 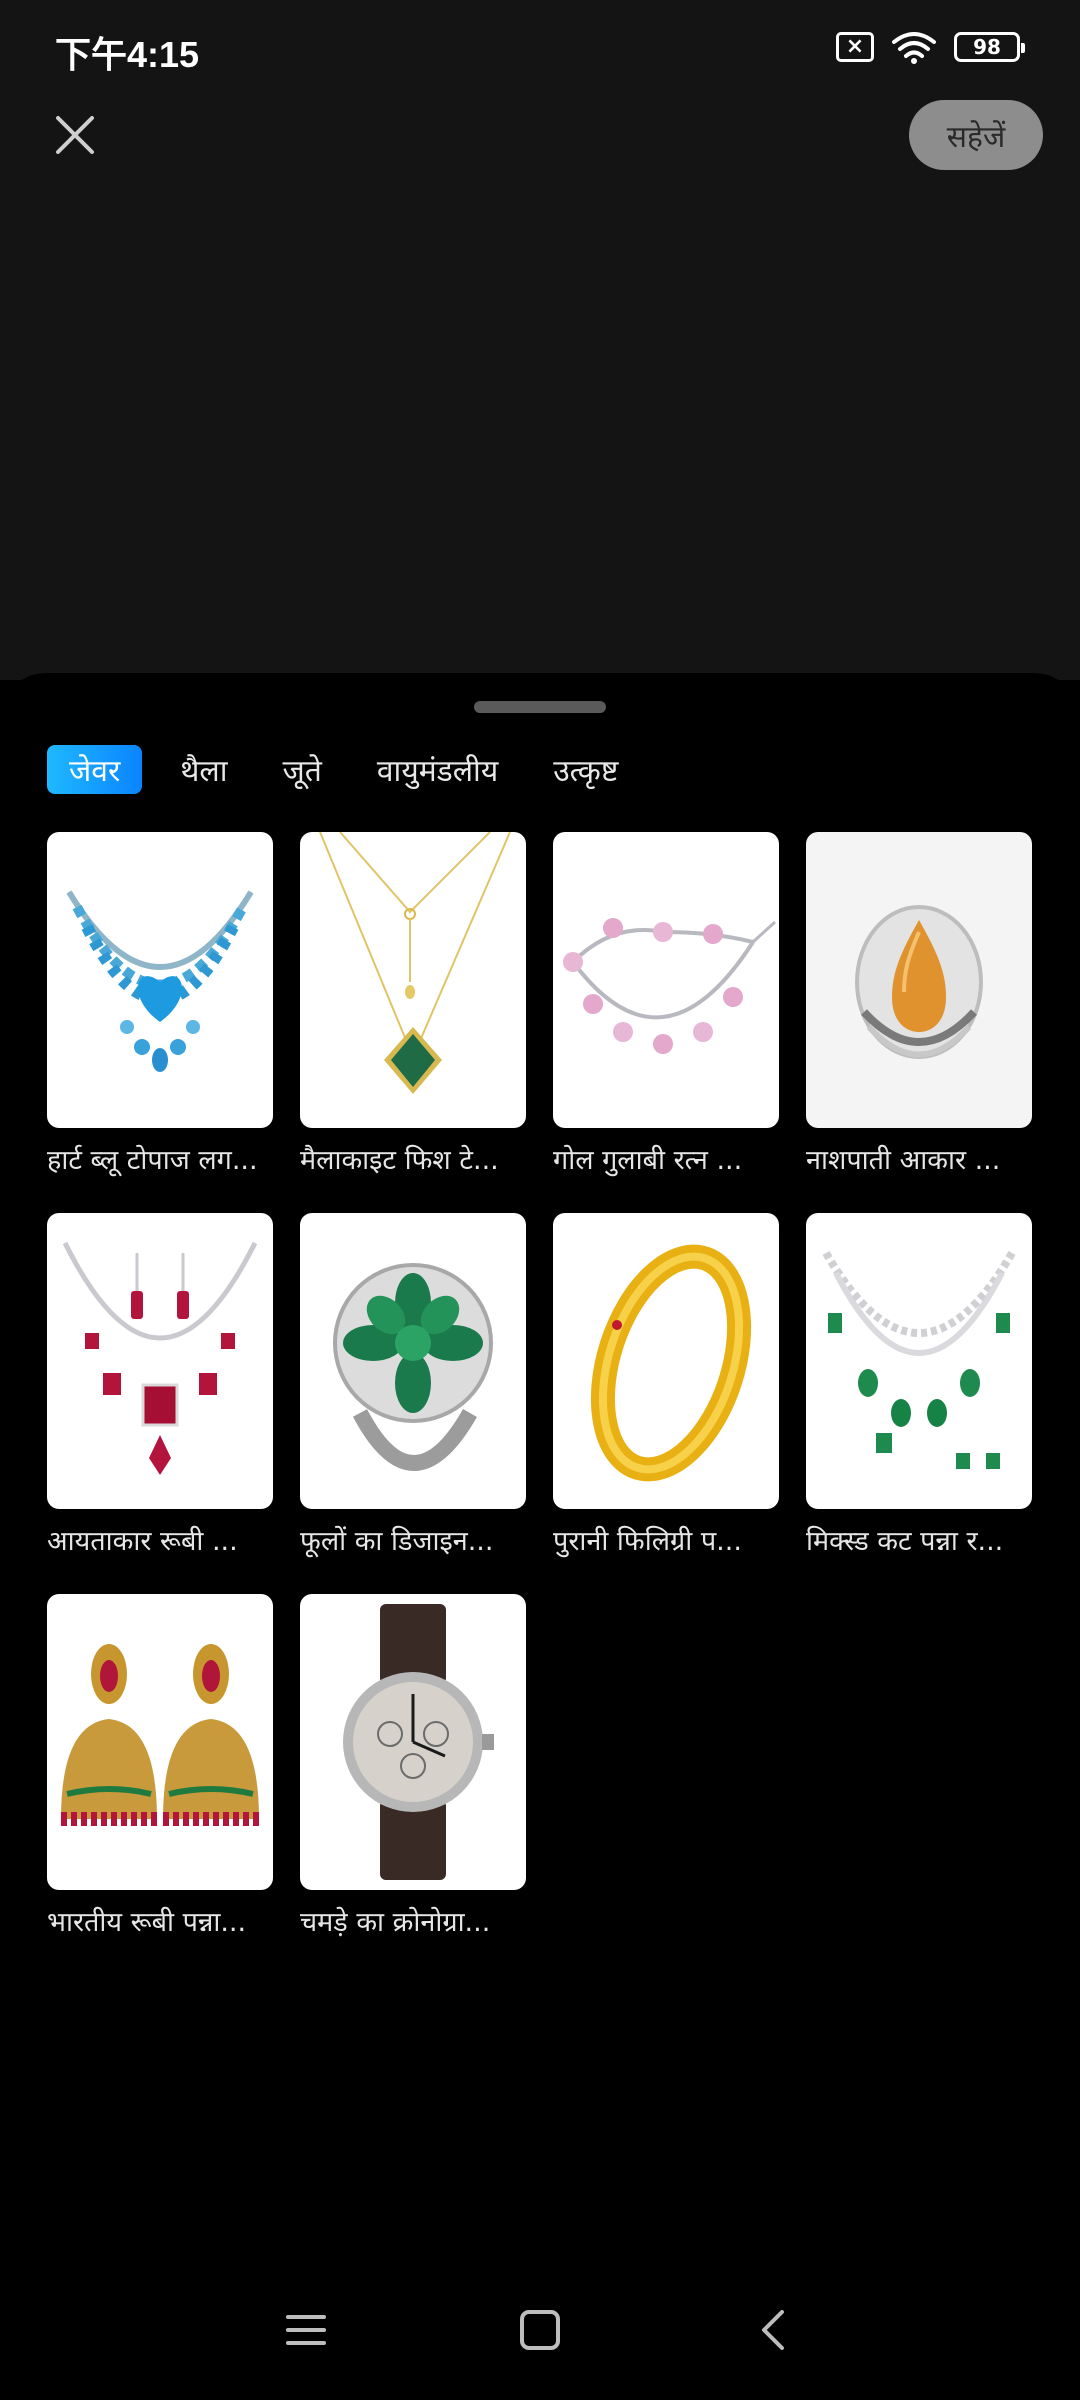 What do you see at coordinates (360, 769) in the screenshot?
I see `category-tabs: जेवर थैला जूते वायुमंडलीय उत्कृष्ट` at bounding box center [360, 769].